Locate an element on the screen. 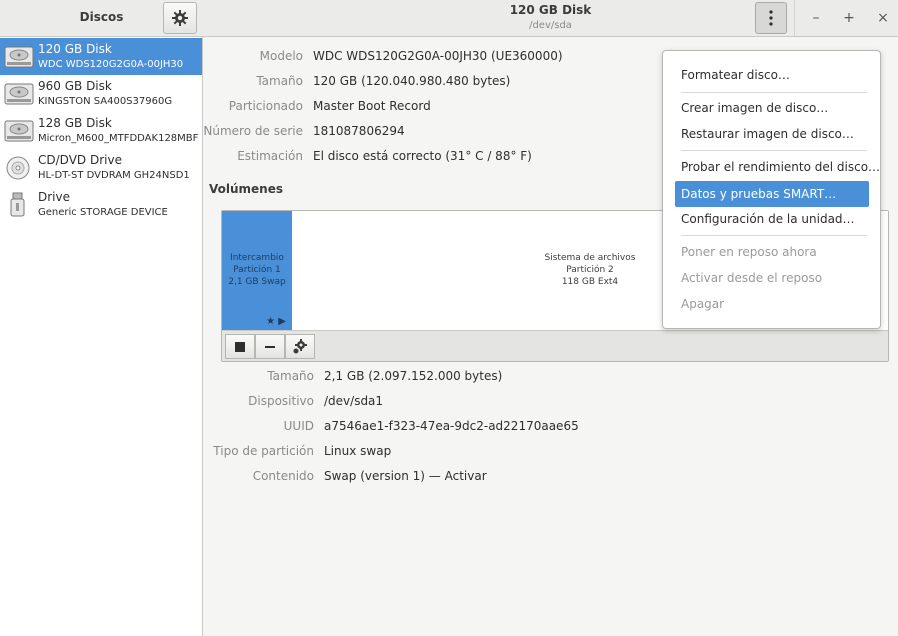 The image size is (898, 636). stop-button is located at coordinates (240, 346).